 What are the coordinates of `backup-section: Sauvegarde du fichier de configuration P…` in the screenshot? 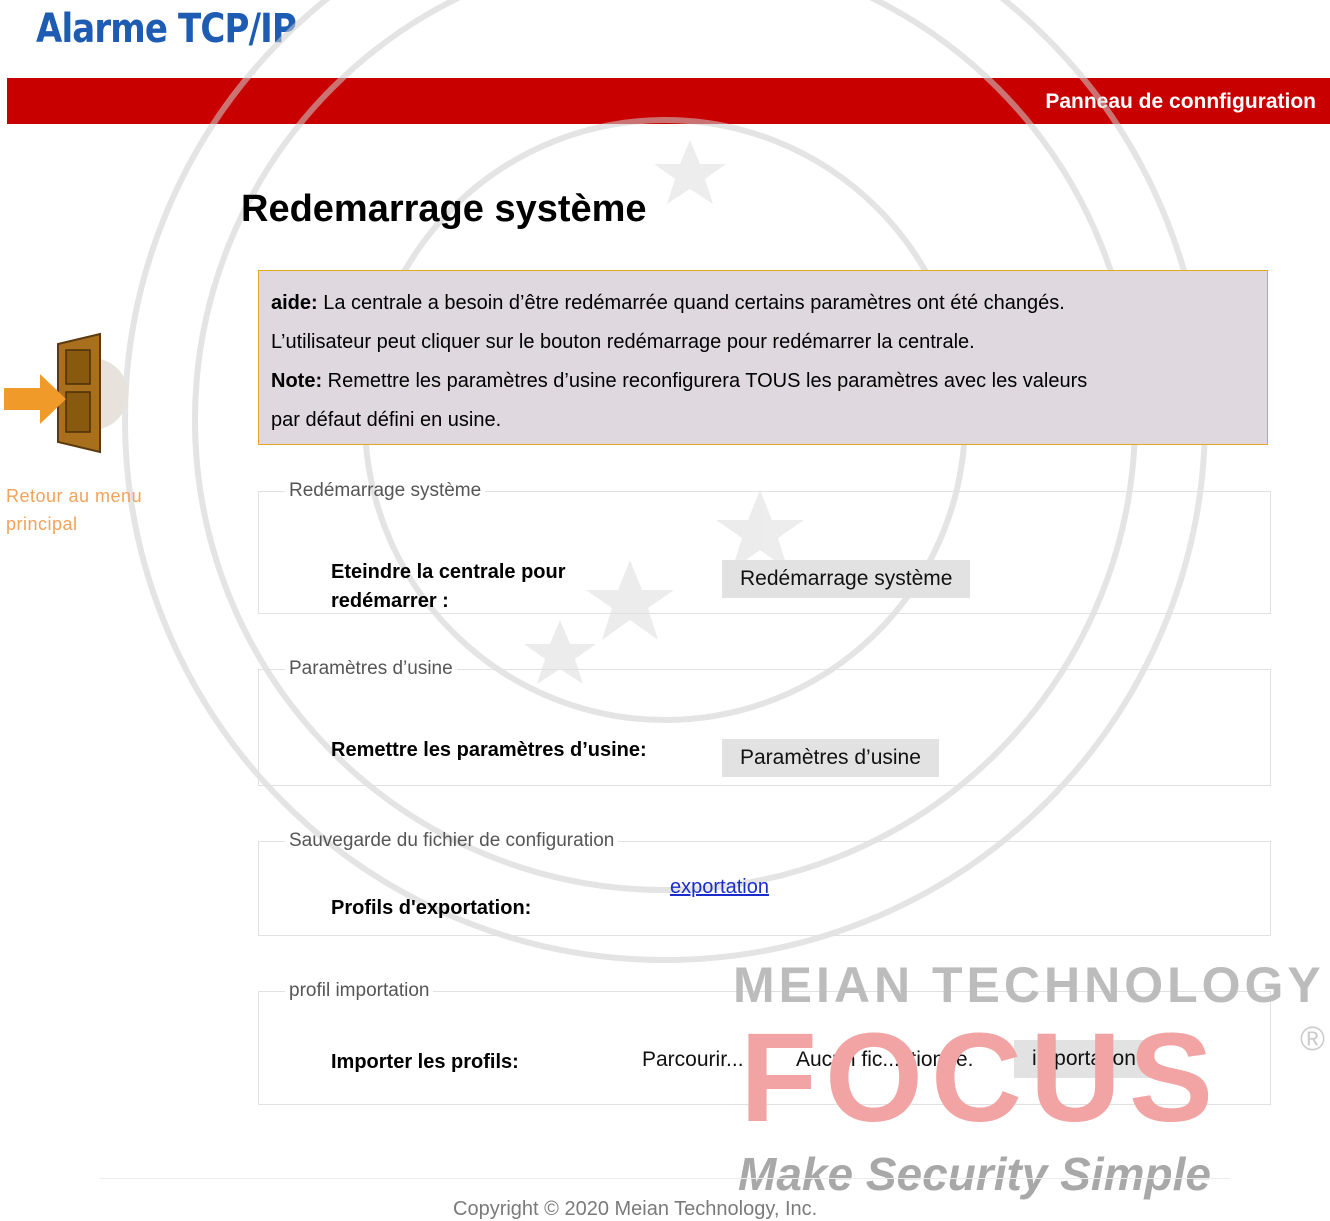 It's located at (764, 883).